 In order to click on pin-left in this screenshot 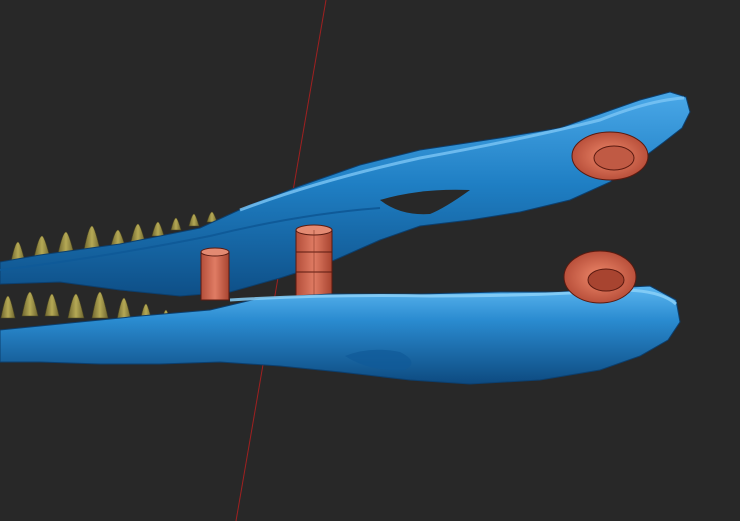, I will do `click(215, 274)`.